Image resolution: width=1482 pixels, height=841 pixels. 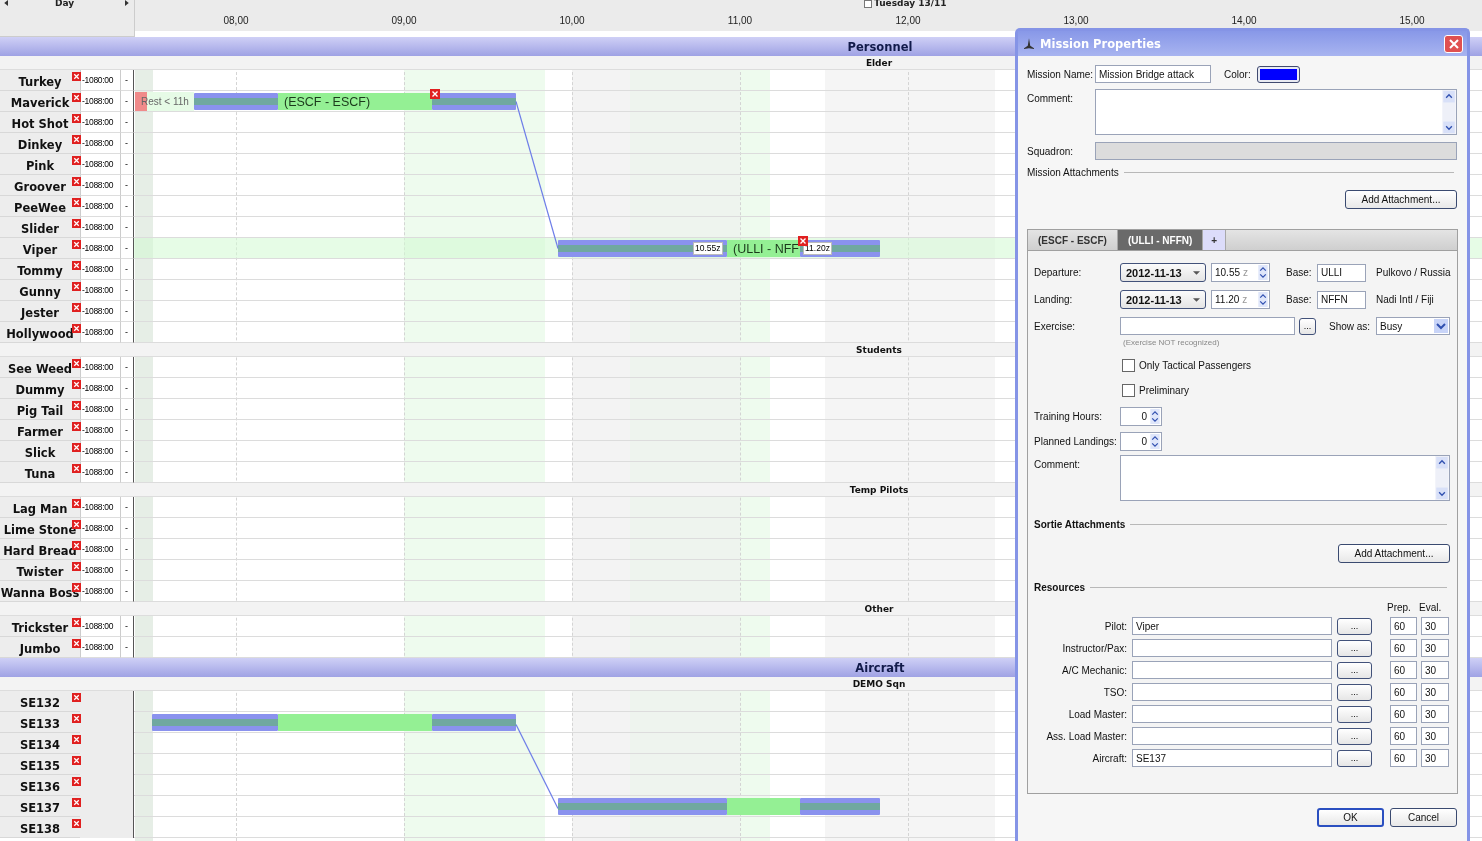 I want to click on resource-name: Pig Tail, so click(x=40, y=410).